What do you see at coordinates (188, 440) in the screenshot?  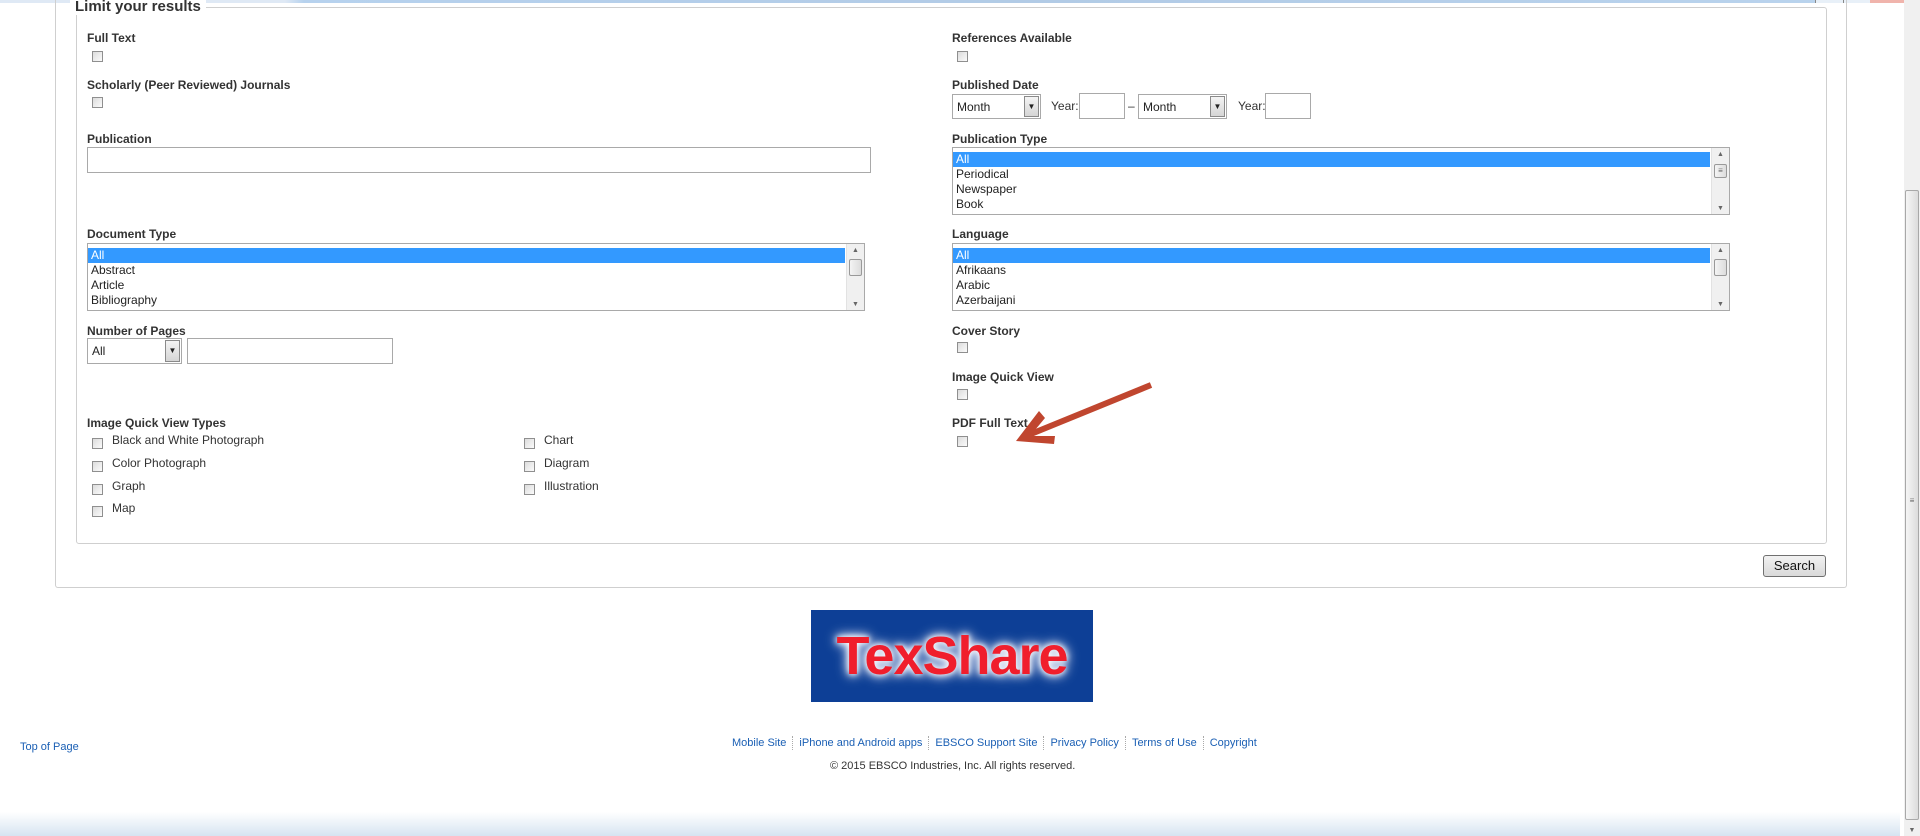 I see `black-white-photo-label: Black and White Photograph` at bounding box center [188, 440].